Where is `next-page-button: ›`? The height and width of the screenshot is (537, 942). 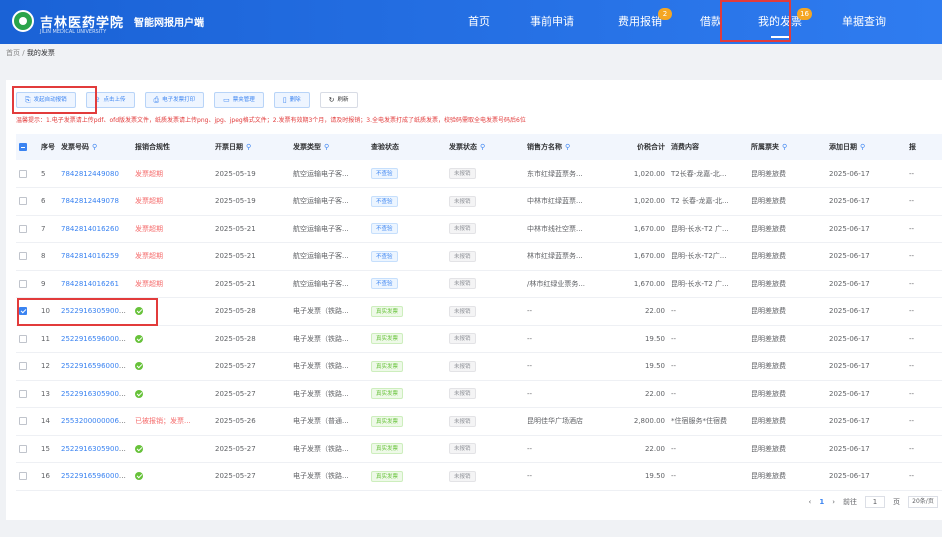 next-page-button: › is located at coordinates (833, 502).